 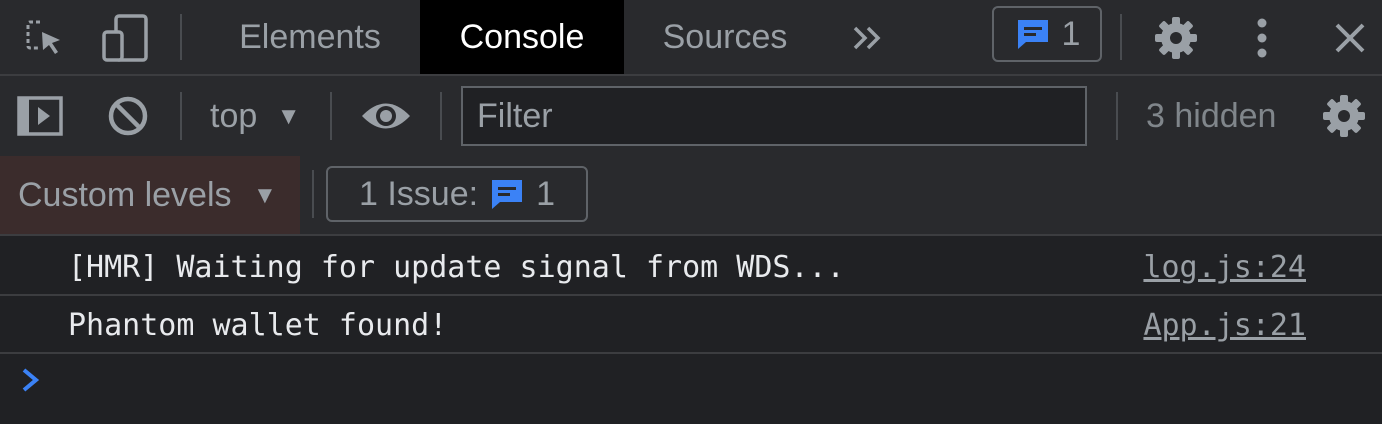 What do you see at coordinates (419, 193) in the screenshot?
I see `issues-label: 1 Issue:` at bounding box center [419, 193].